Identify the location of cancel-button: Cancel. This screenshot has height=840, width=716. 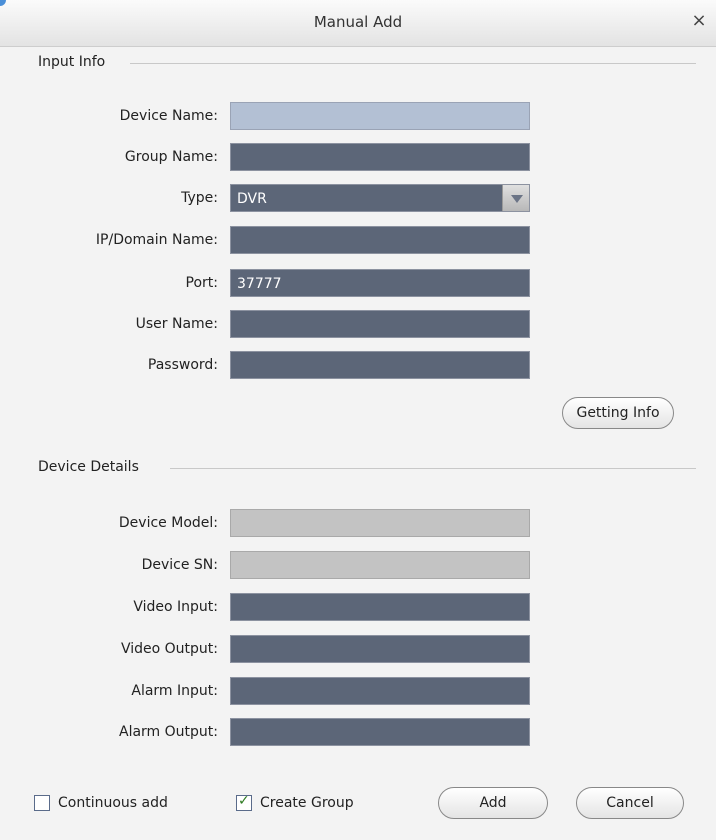
(630, 803).